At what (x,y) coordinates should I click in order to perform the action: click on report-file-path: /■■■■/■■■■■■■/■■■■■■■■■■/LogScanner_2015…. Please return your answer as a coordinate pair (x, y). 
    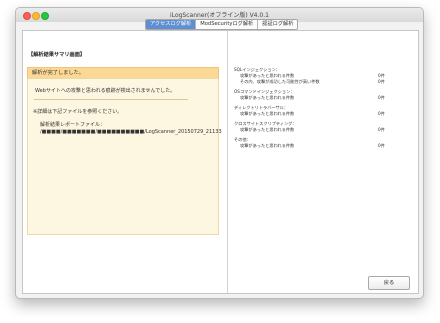
    Looking at the image, I should click on (131, 132).